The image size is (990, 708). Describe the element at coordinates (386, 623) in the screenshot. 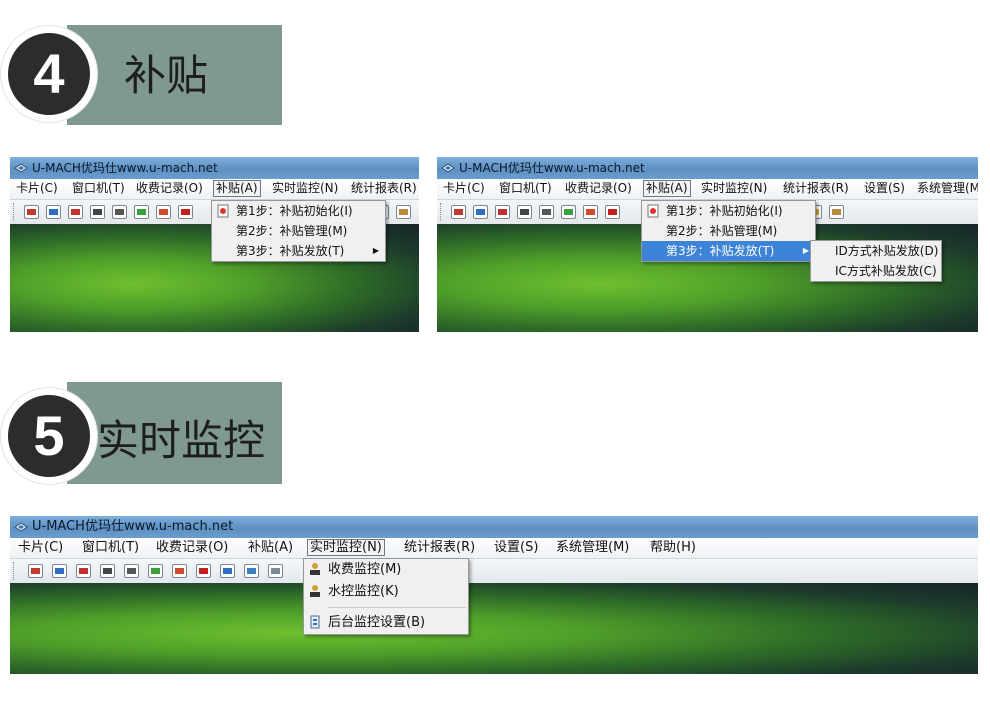

I see `menu-item-backend-monitor-settings: 后台监控设置(B)` at that location.